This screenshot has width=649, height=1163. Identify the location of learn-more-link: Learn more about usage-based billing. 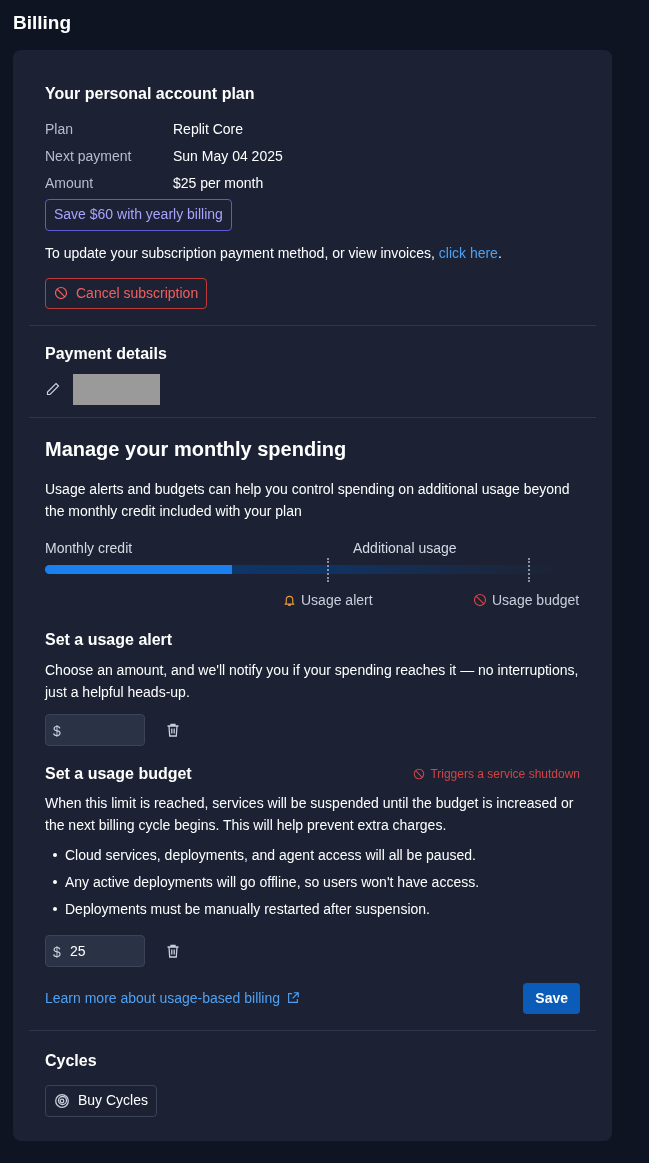
(173, 998).